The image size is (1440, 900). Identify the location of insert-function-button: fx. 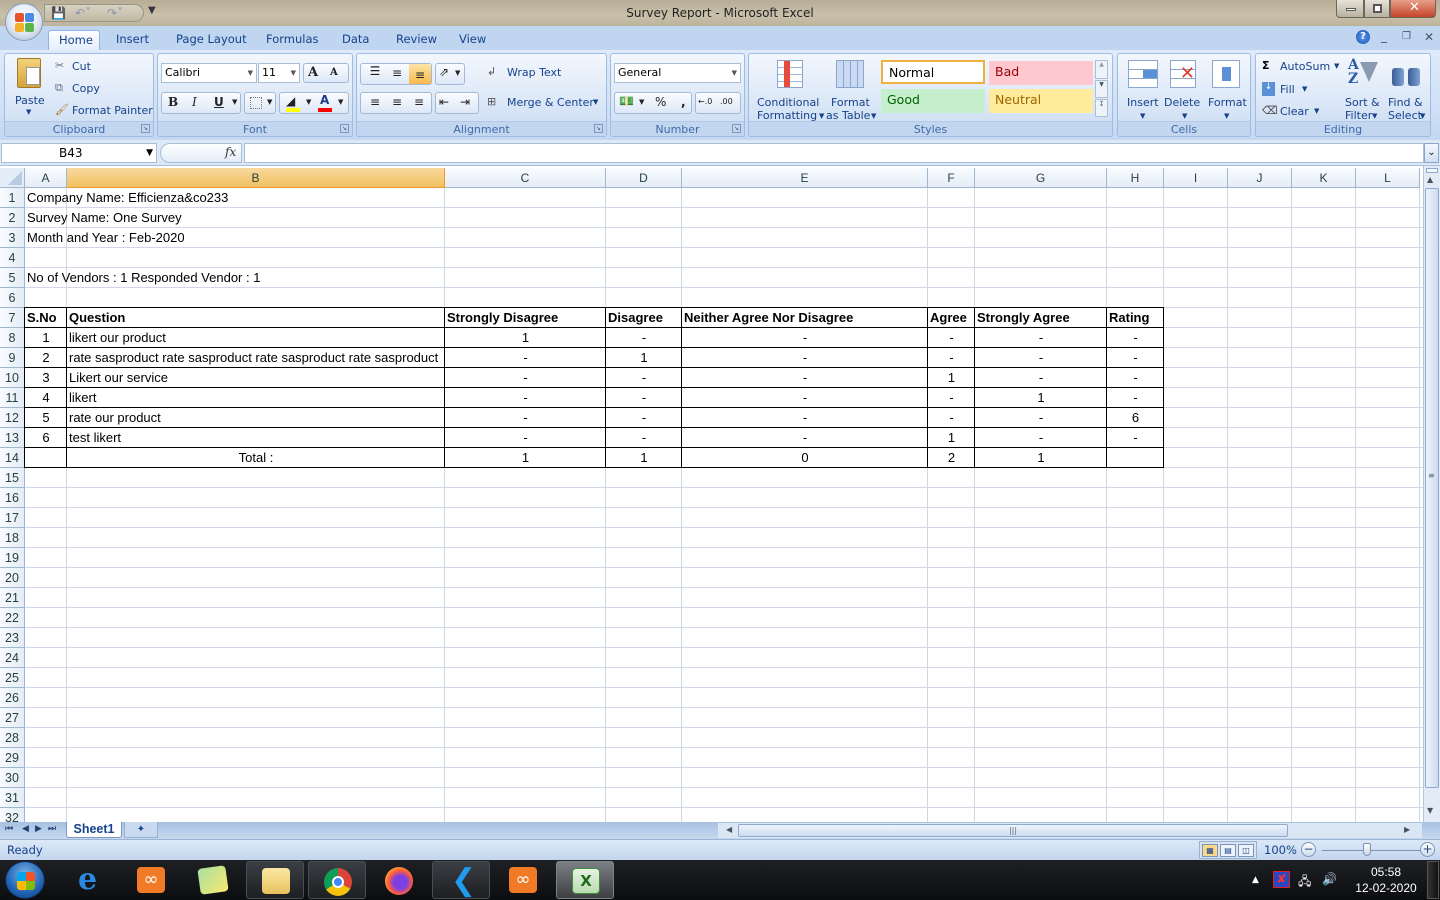
(230, 152).